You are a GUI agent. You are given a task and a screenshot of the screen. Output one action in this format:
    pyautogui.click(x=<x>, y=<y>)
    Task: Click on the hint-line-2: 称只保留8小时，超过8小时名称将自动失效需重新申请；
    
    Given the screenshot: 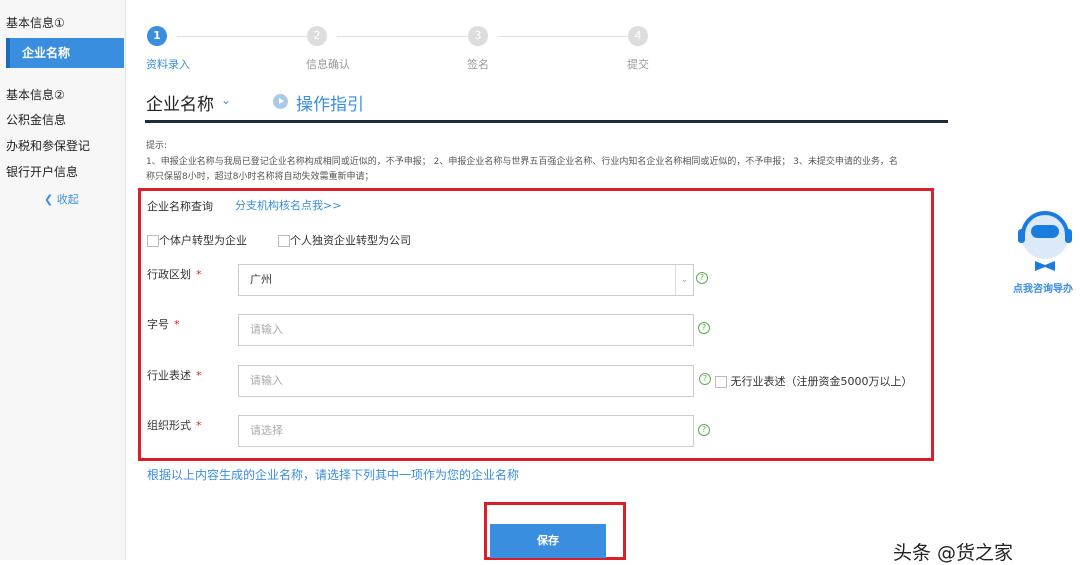 What is the action you would take?
    pyautogui.click(x=260, y=177)
    